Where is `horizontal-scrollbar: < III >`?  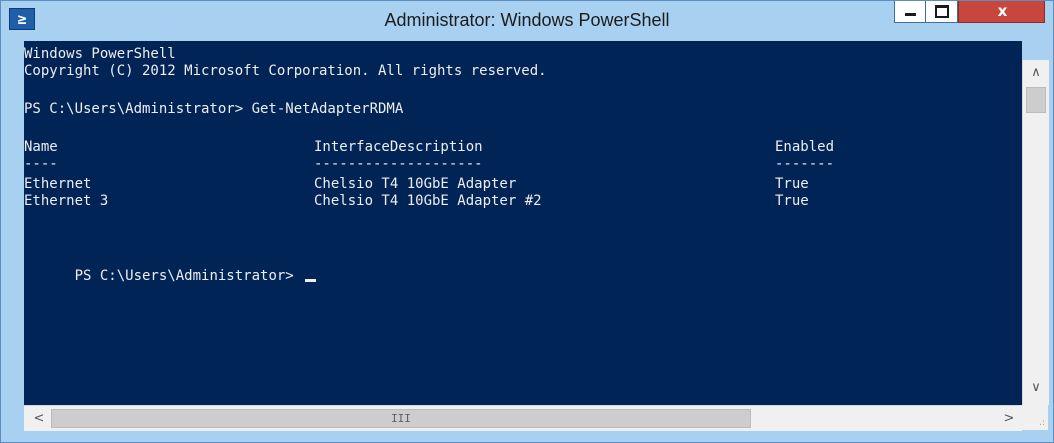
horizontal-scrollbar: < III > is located at coordinates (523, 418).